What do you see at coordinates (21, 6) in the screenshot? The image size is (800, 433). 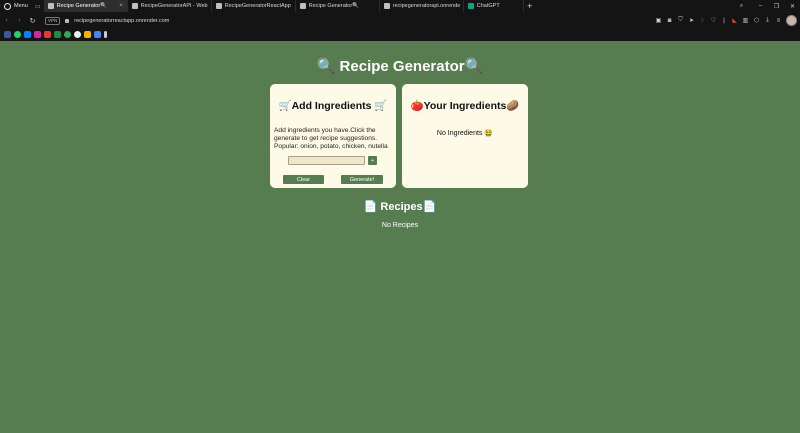 I see `menu-label: Menu` at bounding box center [21, 6].